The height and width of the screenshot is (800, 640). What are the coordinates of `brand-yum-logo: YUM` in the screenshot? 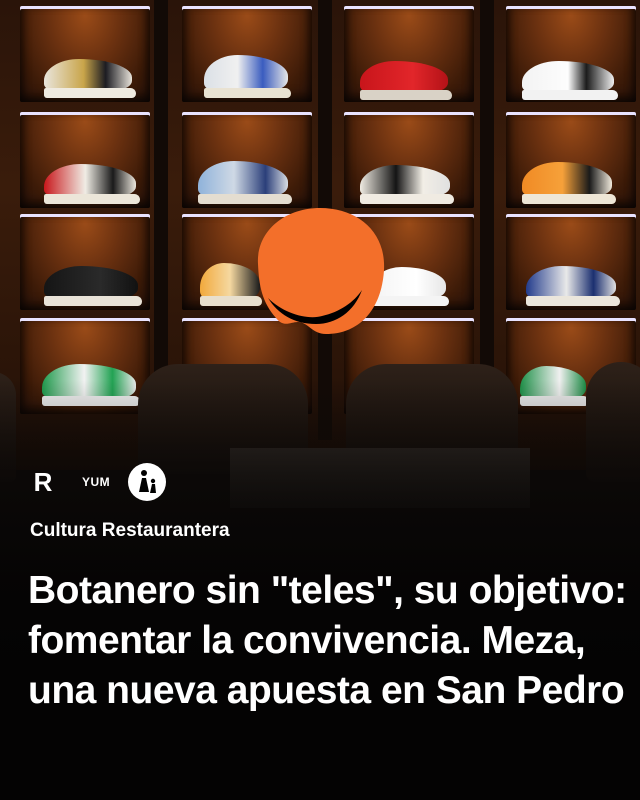 It's located at (96, 482).